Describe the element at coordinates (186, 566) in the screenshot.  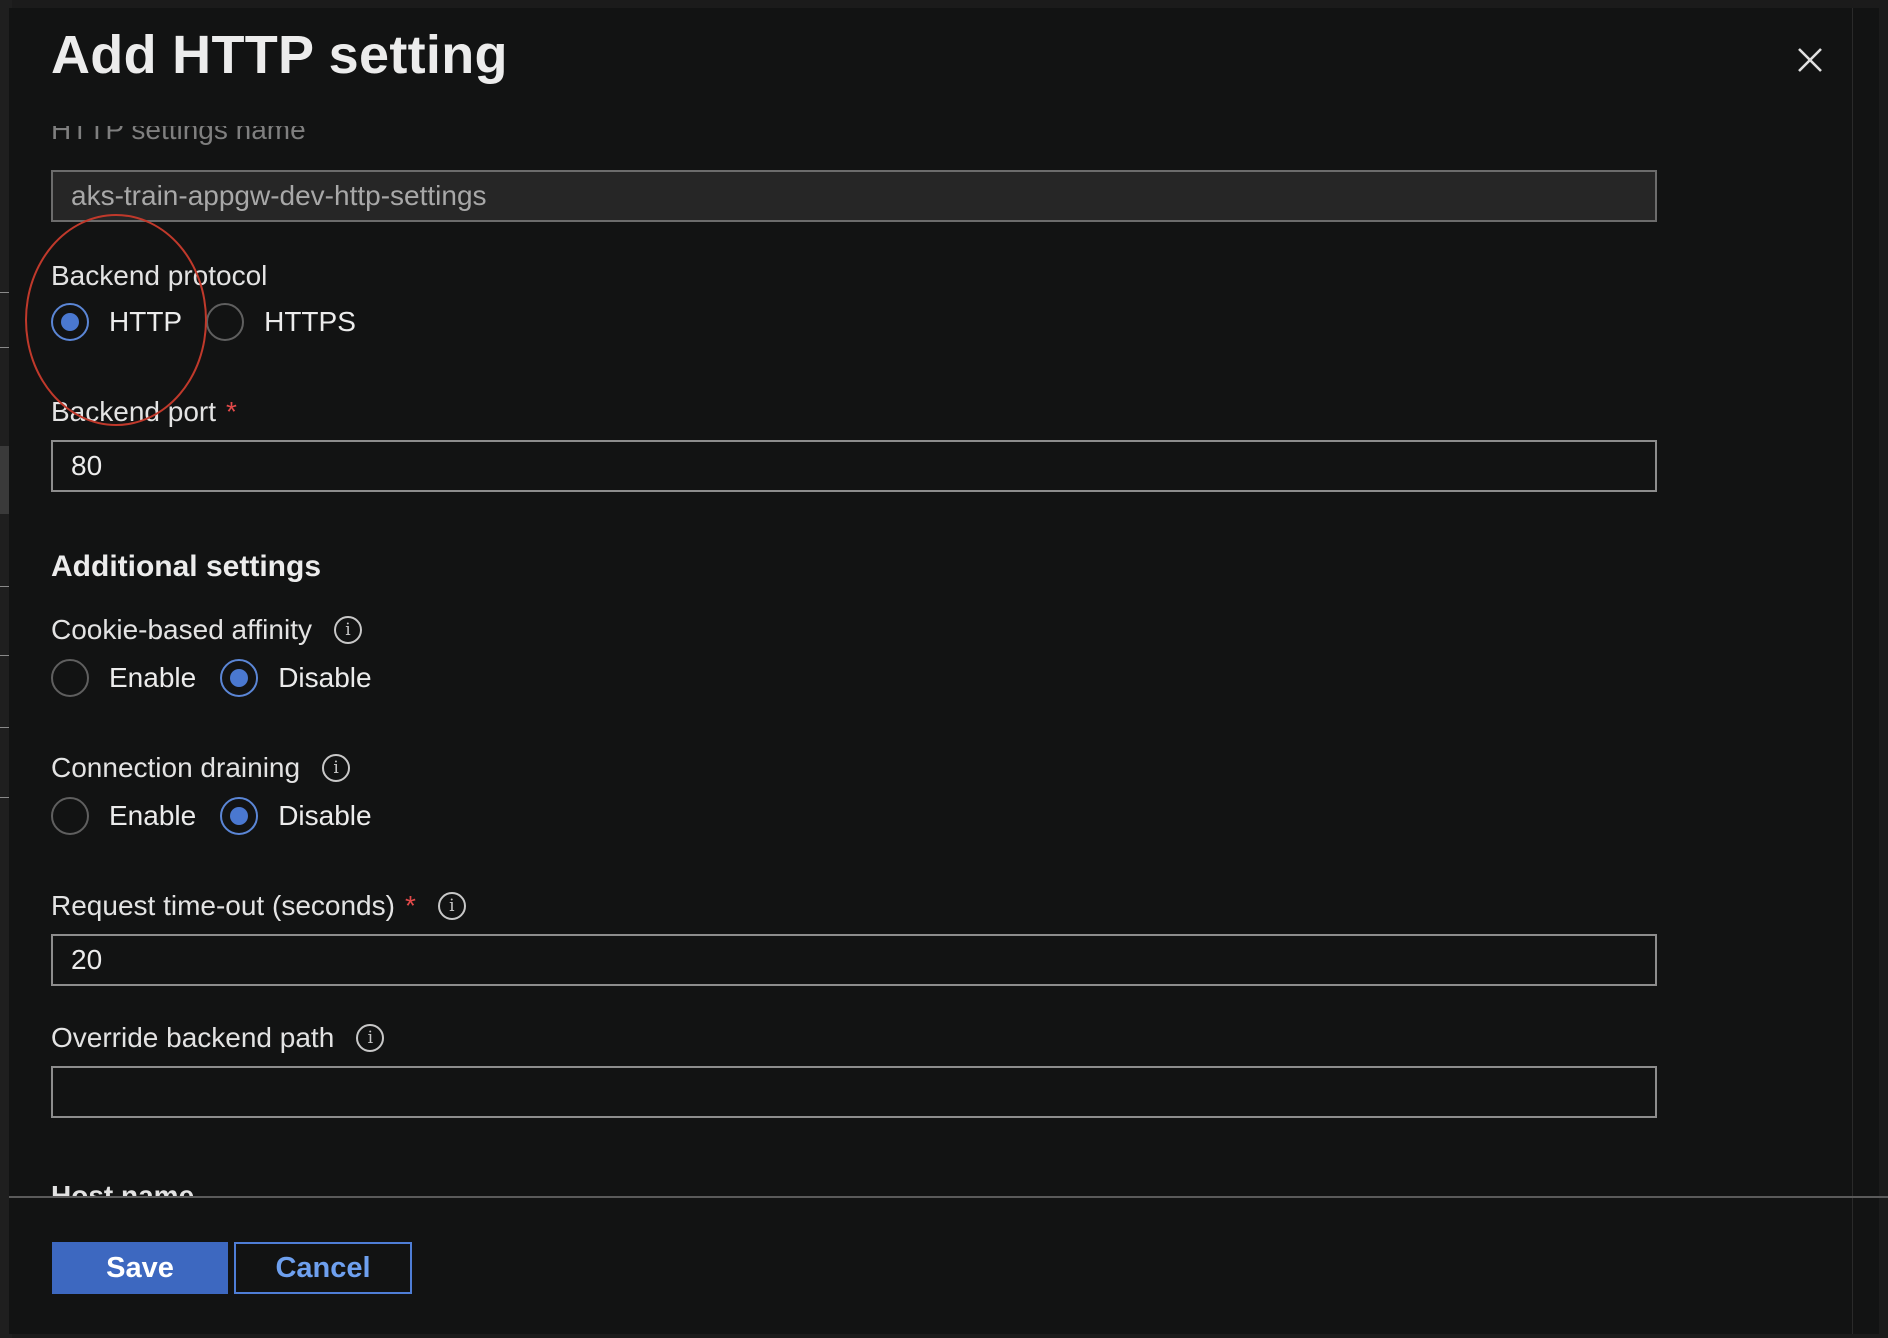
I see `additional-settings-heading: Additional settings` at that location.